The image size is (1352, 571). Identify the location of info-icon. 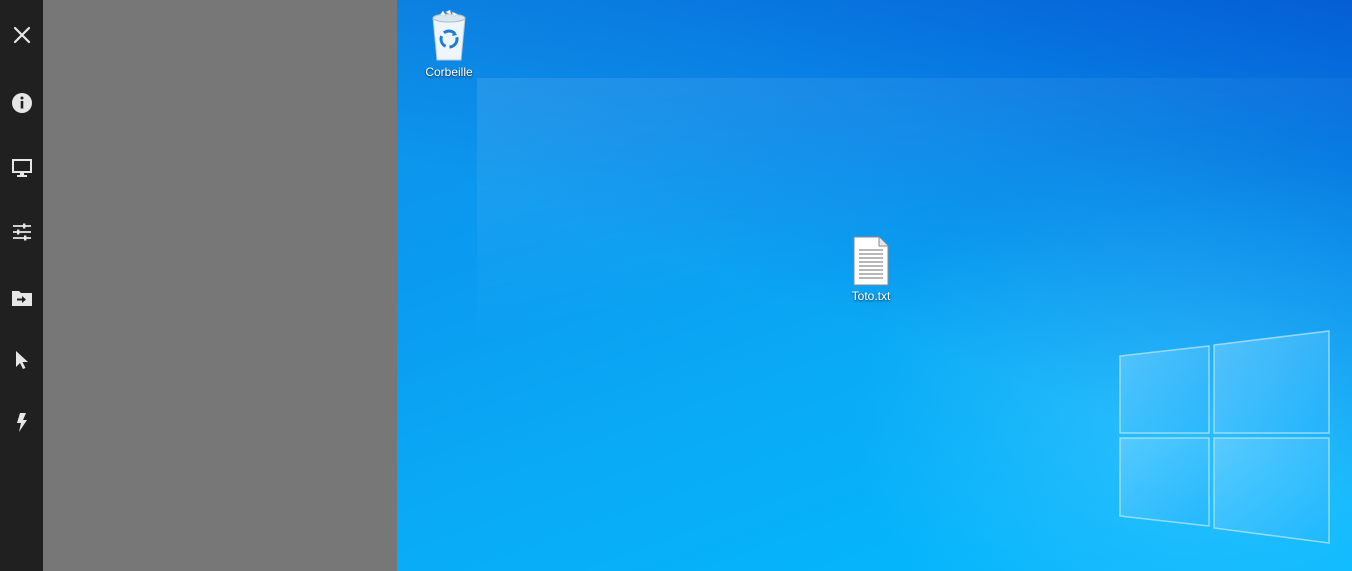
(21, 103).